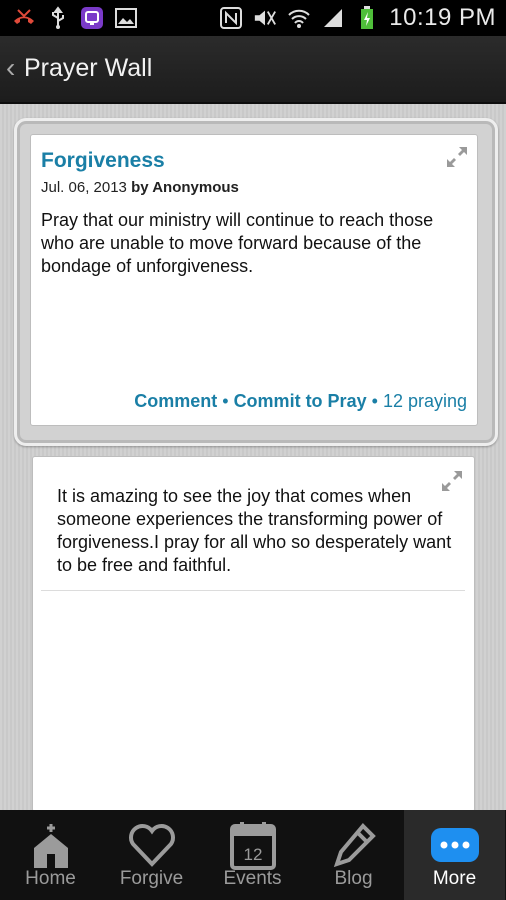  Describe the element at coordinates (252, 878) in the screenshot. I see `tab-label: Events` at that location.